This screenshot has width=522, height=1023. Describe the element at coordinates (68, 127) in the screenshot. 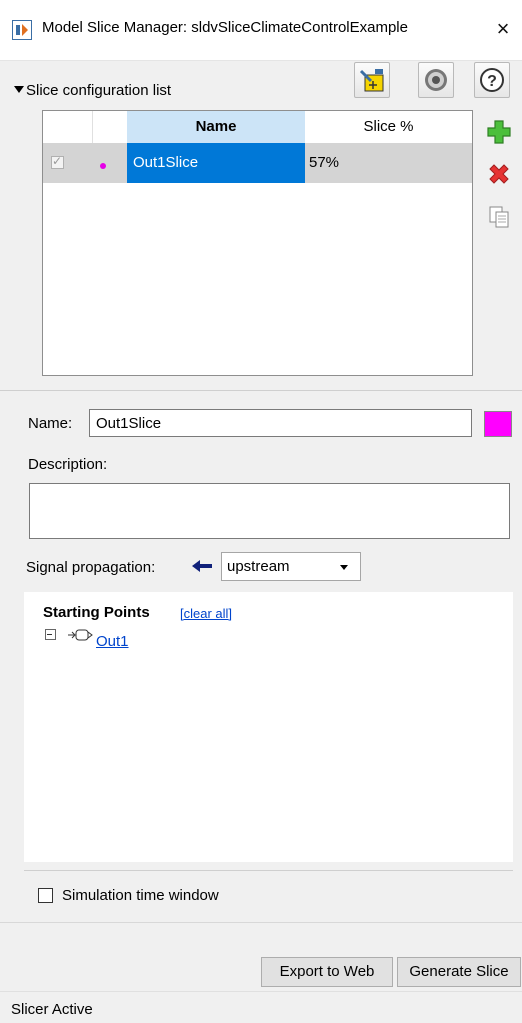

I see `column-header-checkbox` at that location.